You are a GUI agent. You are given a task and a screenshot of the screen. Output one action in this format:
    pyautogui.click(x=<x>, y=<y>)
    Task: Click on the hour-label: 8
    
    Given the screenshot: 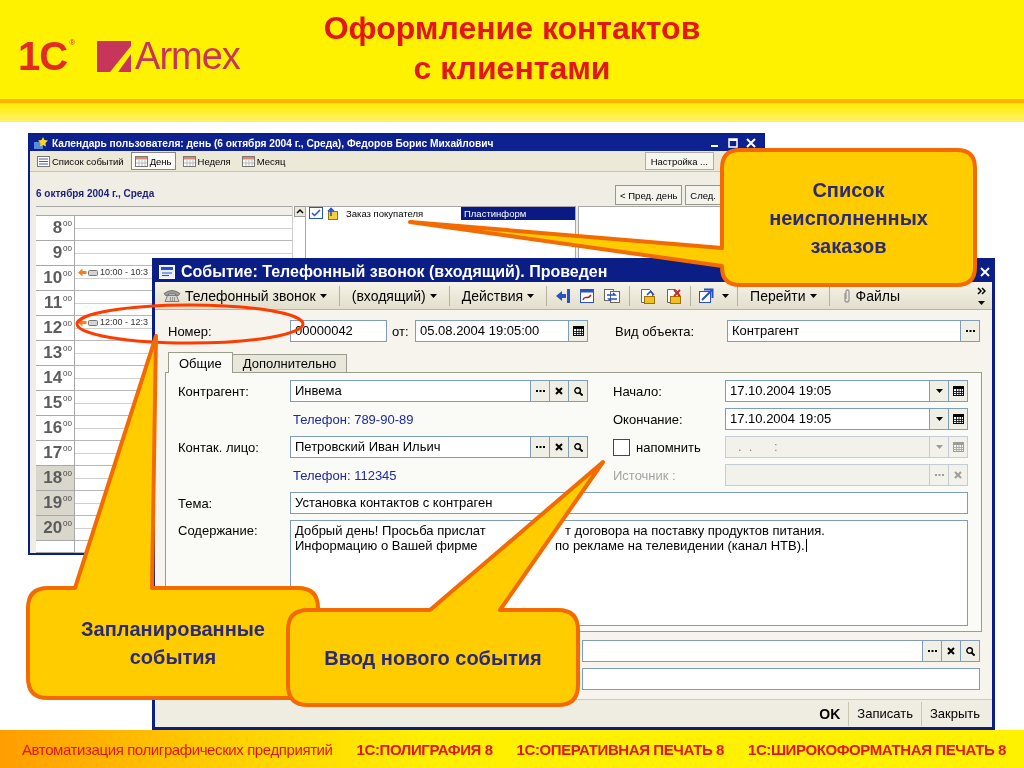 What is the action you would take?
    pyautogui.click(x=57, y=228)
    